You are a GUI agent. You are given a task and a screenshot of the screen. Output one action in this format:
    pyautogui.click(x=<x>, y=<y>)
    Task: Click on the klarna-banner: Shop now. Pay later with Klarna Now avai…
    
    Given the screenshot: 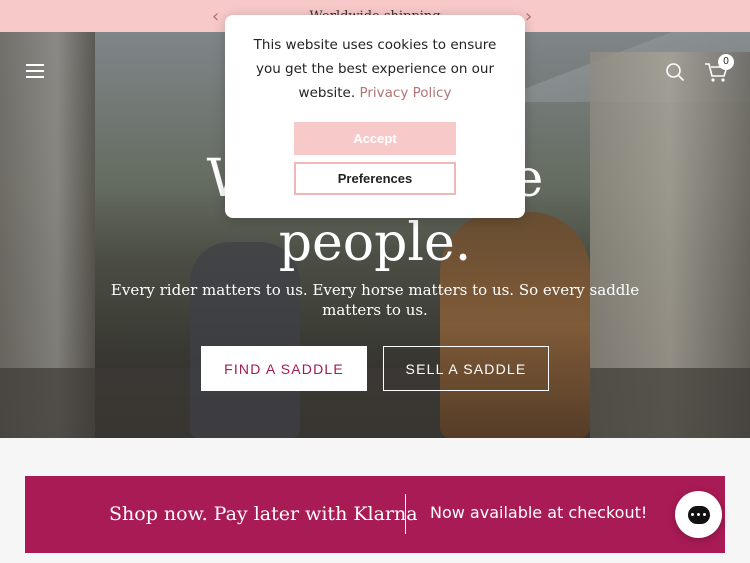 What is the action you would take?
    pyautogui.click(x=375, y=514)
    